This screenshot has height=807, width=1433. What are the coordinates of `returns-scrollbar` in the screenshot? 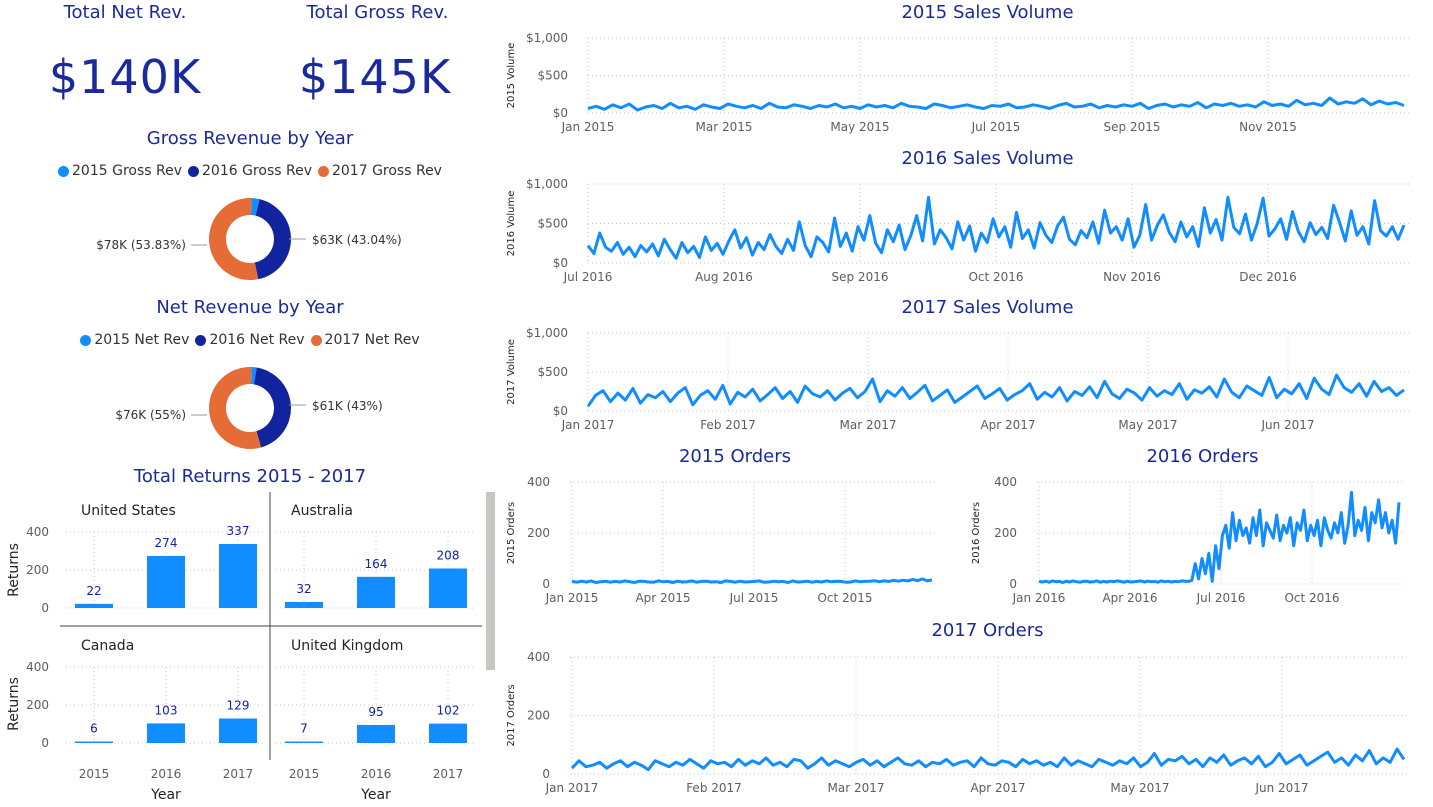 It's located at (490, 581).